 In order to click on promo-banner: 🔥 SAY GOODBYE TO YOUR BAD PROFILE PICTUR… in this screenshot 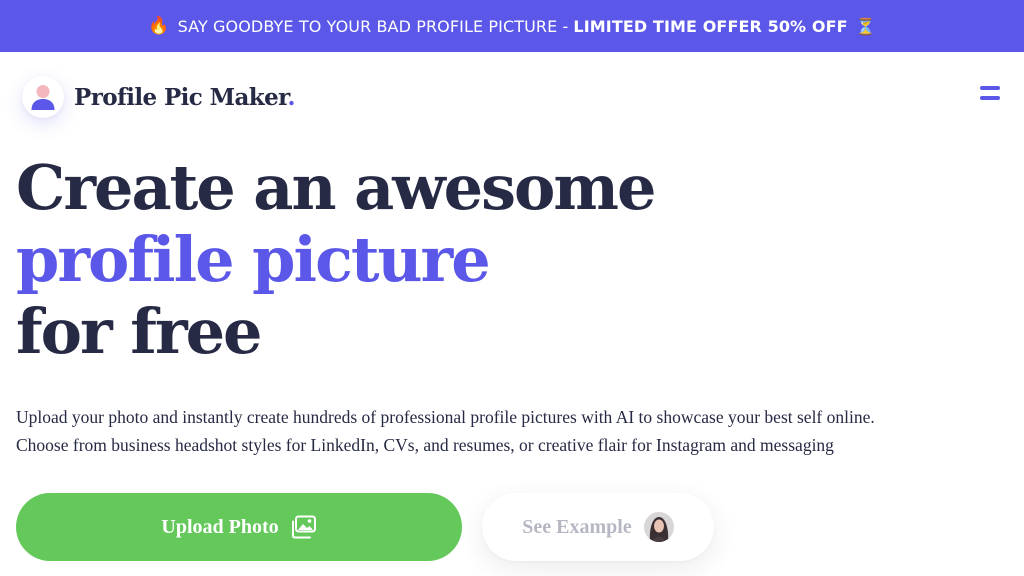, I will do `click(512, 26)`.